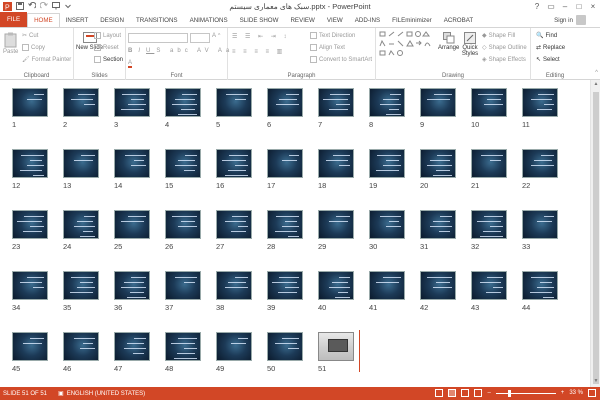 The height and width of the screenshot is (400, 600). I want to click on font-format-buttons: BIUS abc AV Aa, so click(180, 51).